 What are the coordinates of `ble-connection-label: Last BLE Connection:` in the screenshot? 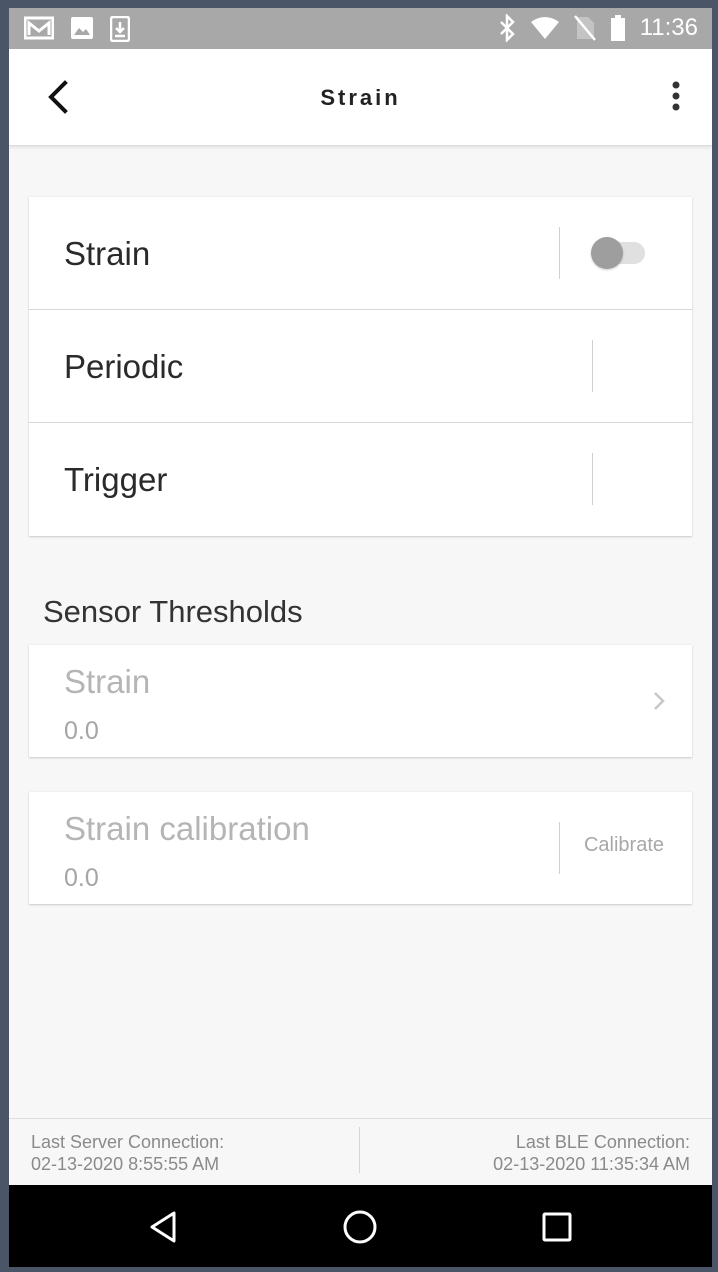 It's located at (602, 1142).